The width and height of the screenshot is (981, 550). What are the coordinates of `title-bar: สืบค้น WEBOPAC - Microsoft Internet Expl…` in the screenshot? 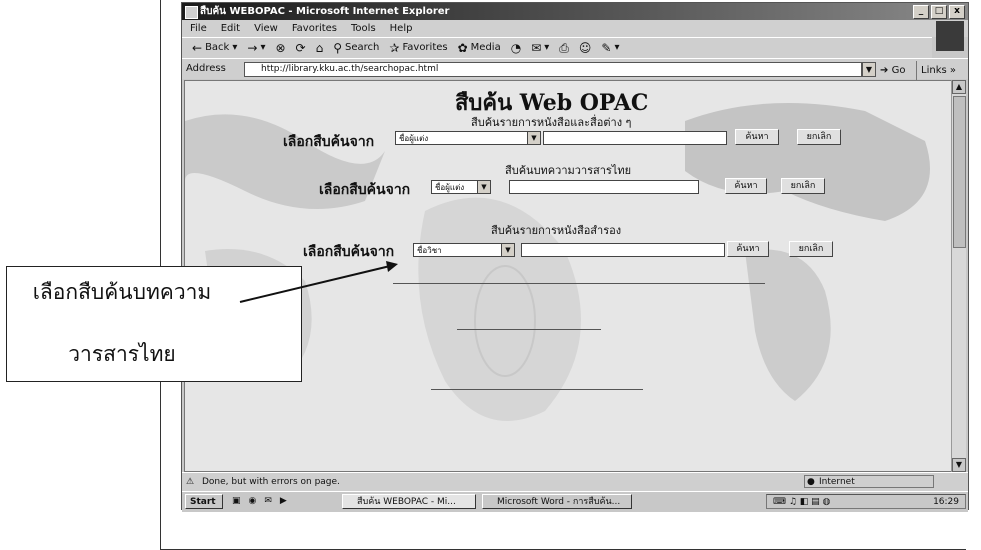 It's located at (575, 11).